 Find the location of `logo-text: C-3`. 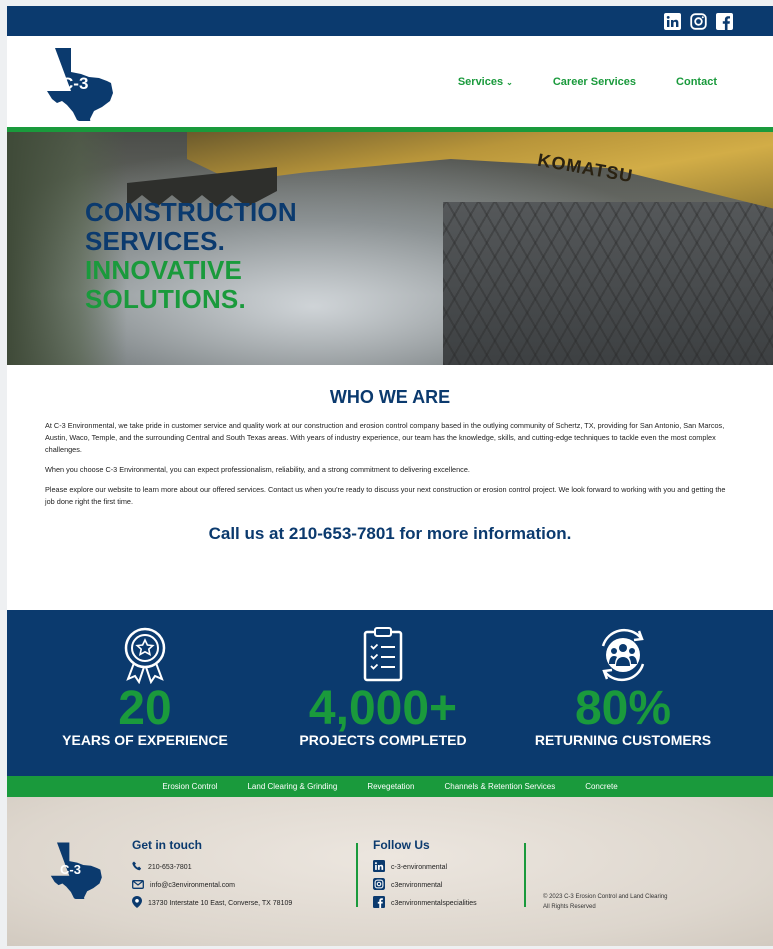

logo-text: C-3 is located at coordinates (75, 83).